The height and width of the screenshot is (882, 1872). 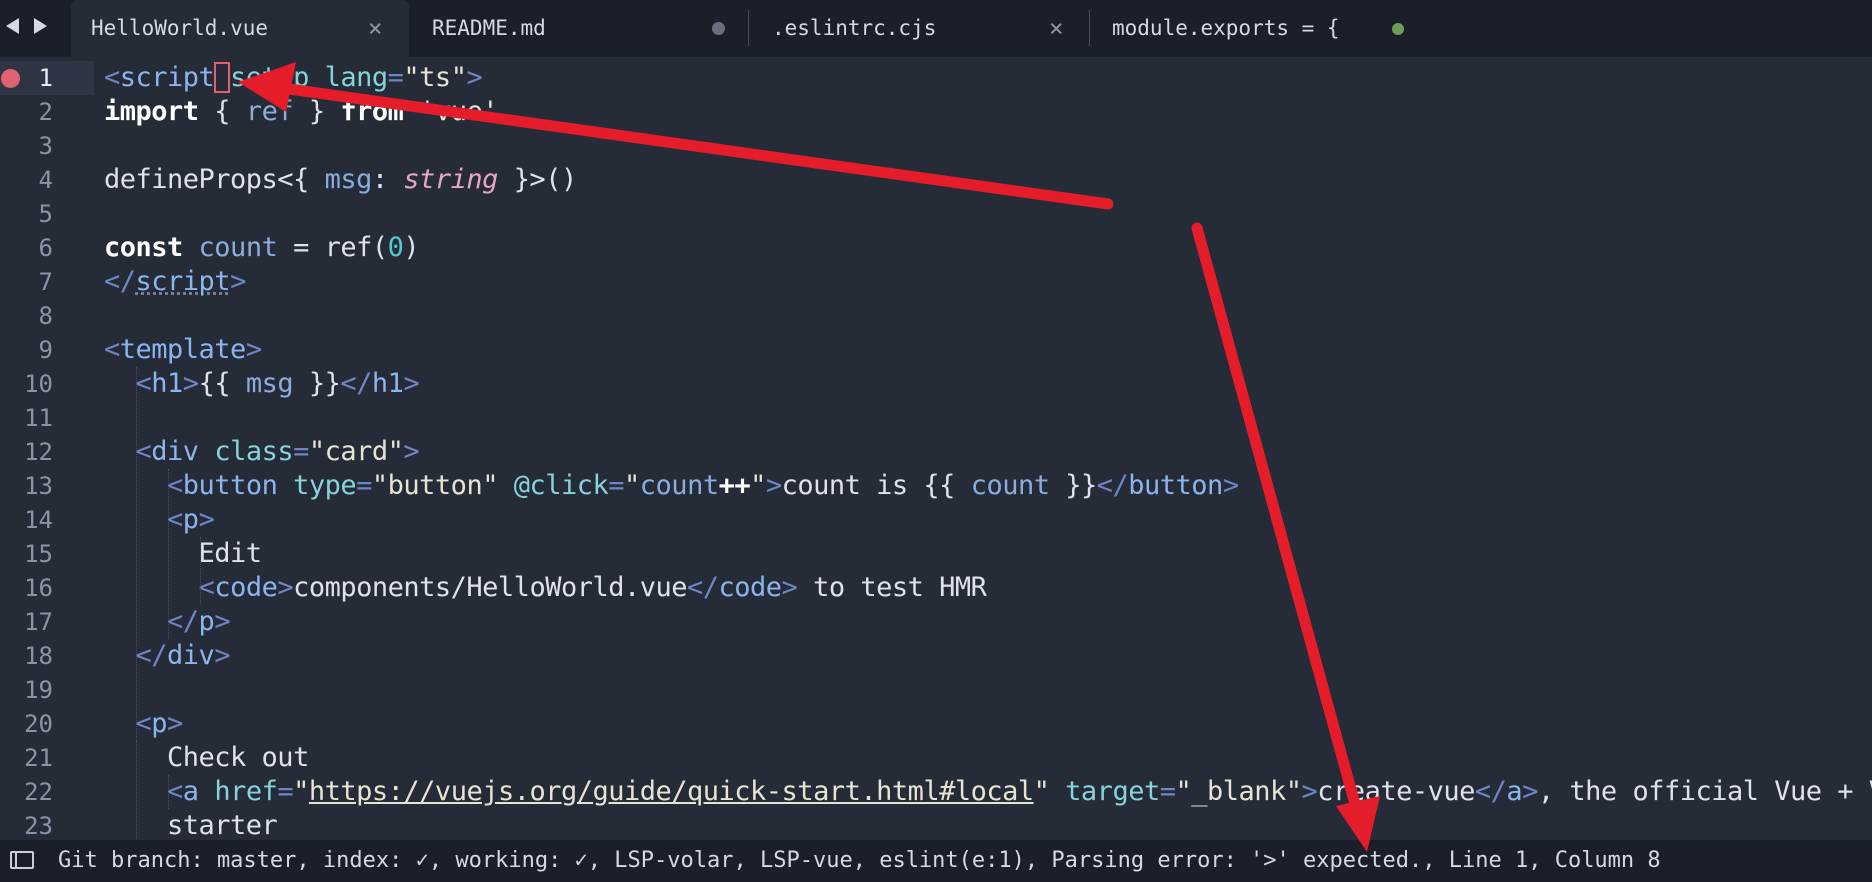 I want to click on code-line: 2 import { ref } from 'vue', so click(x=936, y=112).